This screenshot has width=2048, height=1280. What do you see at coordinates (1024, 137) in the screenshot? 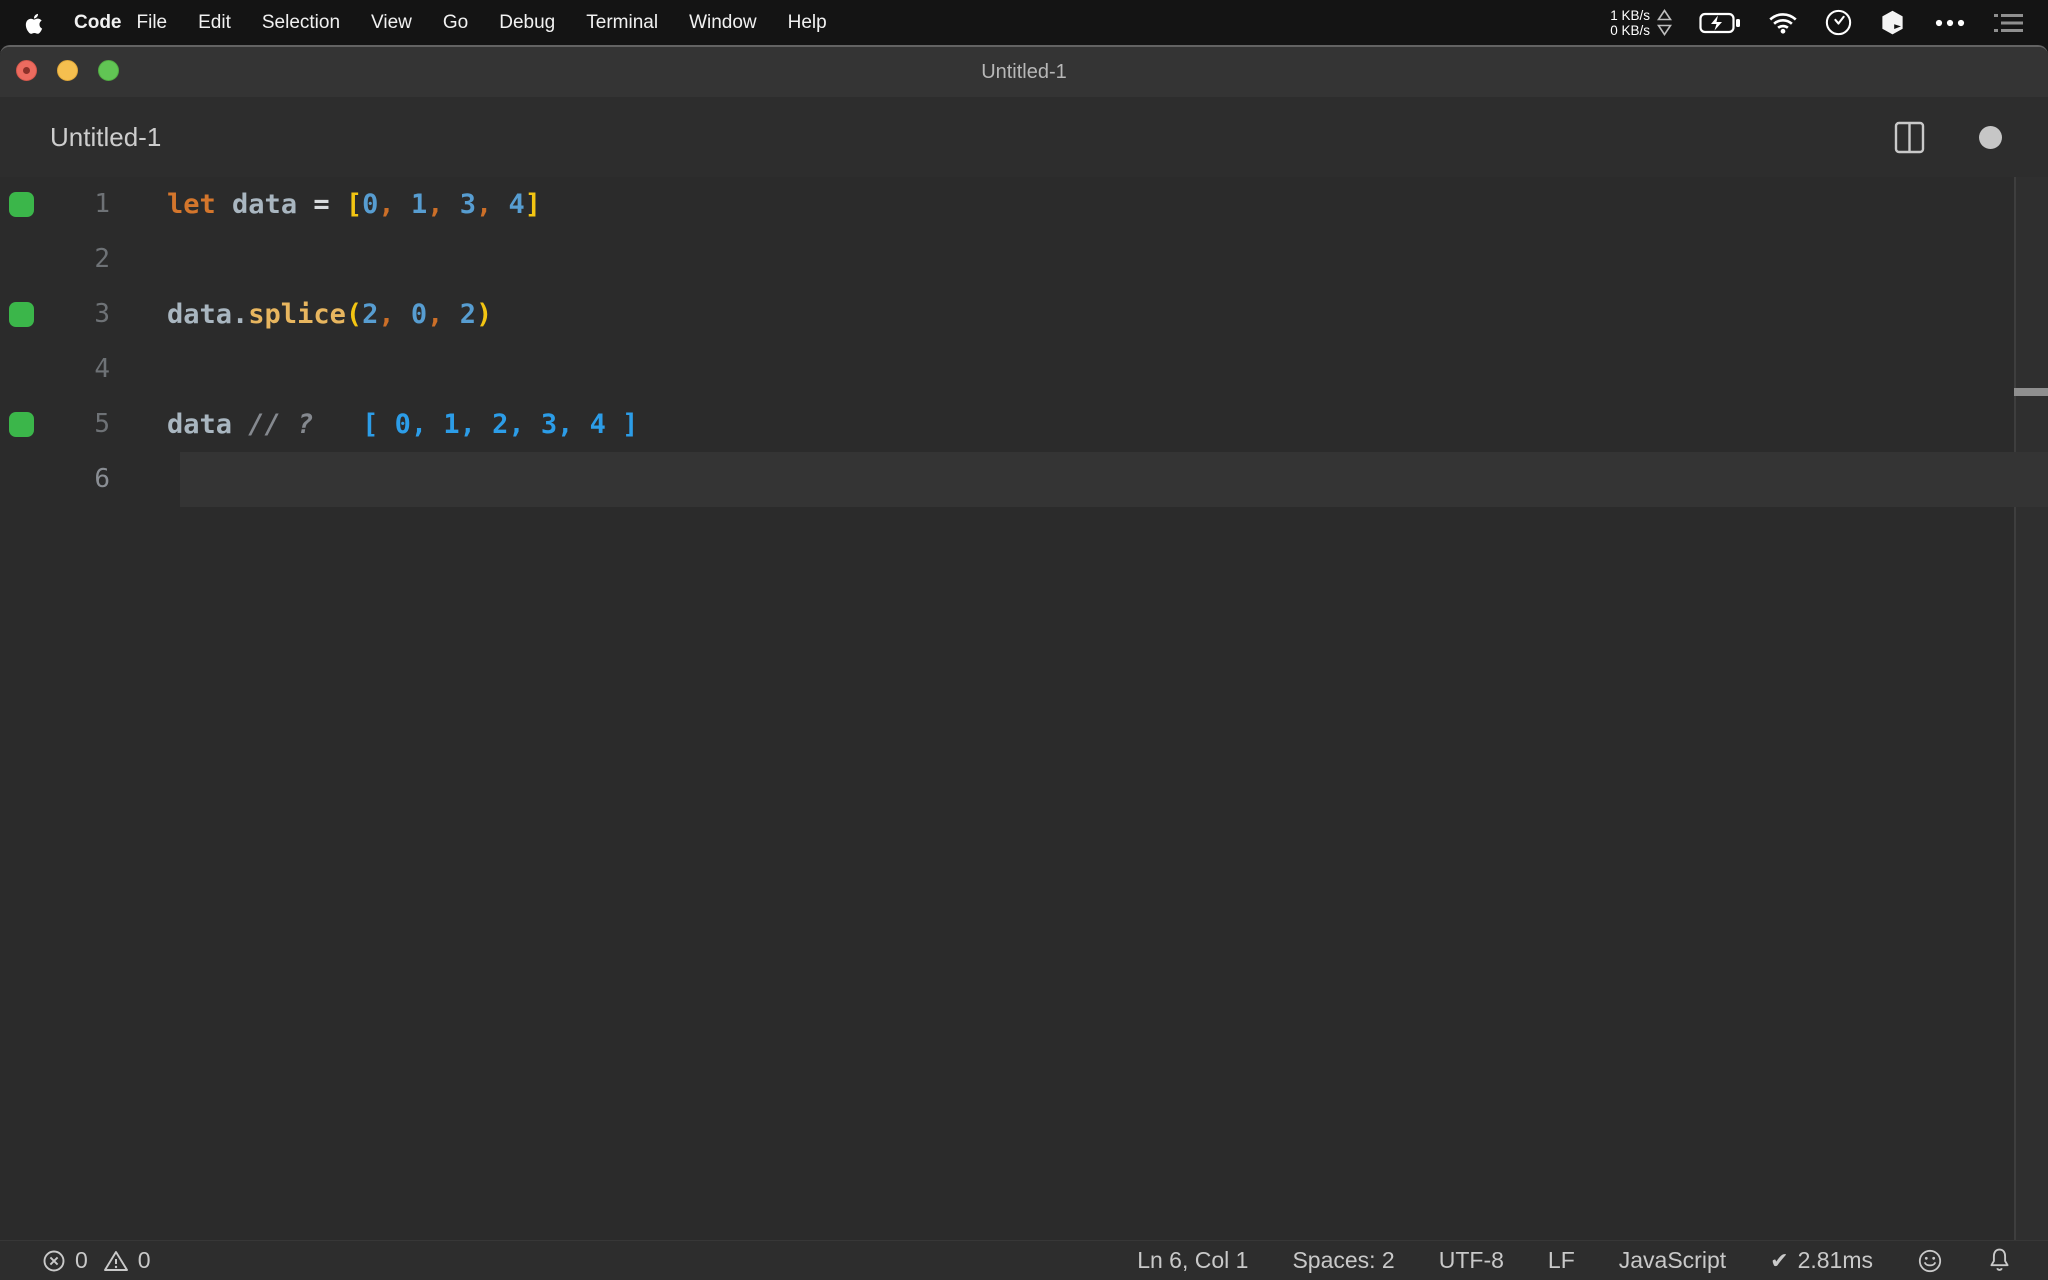
I see `editor-title-row: Untitled-1` at bounding box center [1024, 137].